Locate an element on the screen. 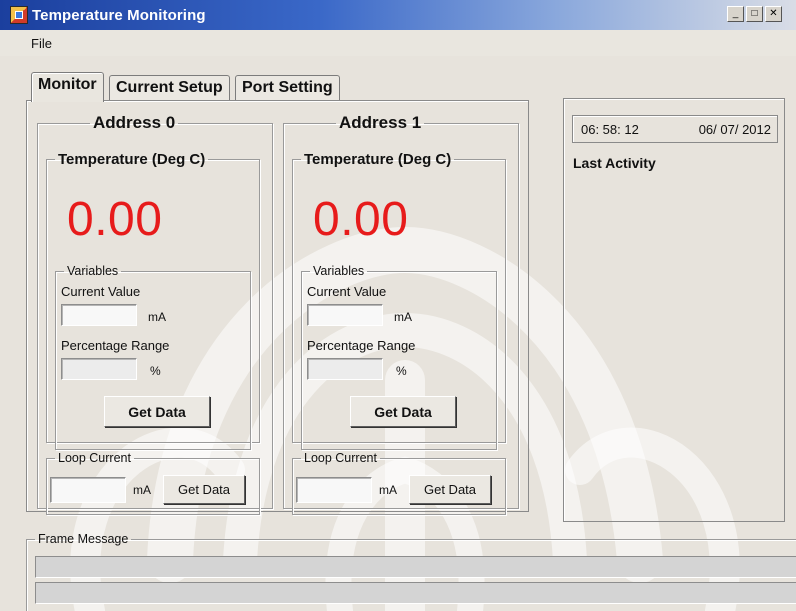 The width and height of the screenshot is (796, 611). address-1-current-value-label: Current Value is located at coordinates (347, 291).